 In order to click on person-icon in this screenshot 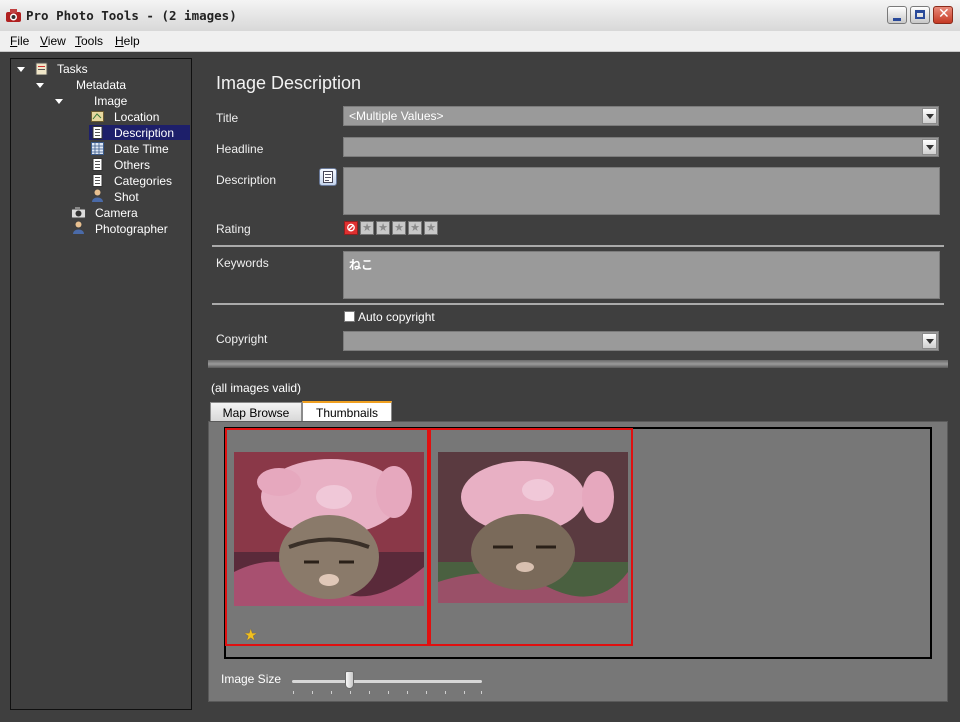, I will do `click(97, 195)`.